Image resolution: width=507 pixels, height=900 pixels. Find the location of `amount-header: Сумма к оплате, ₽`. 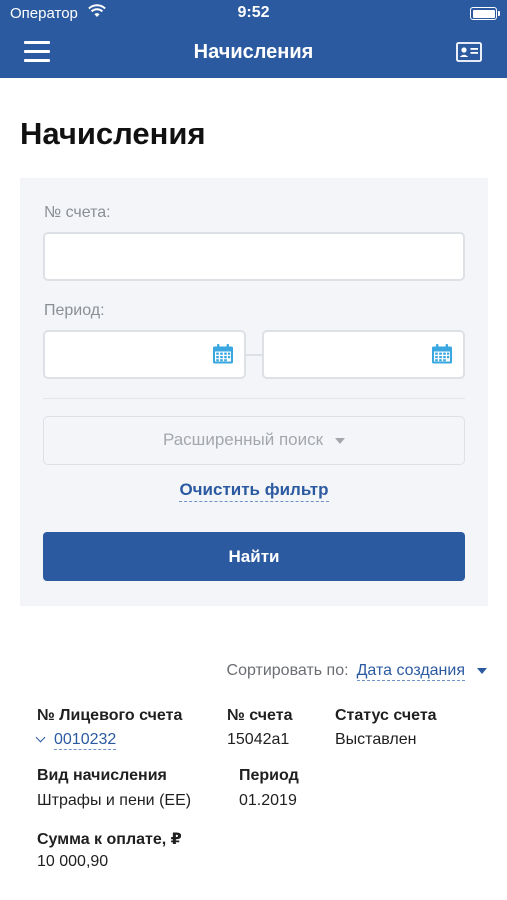

amount-header: Сумма к оплате, ₽ is located at coordinates (109, 839).